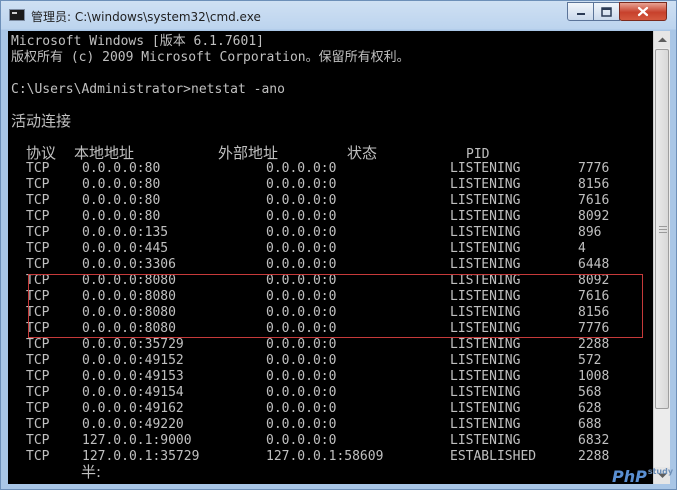 This screenshot has width=677, height=490. I want to click on banner-line-1: Microsoft Windows [版本 6.1.7601], so click(137, 41).